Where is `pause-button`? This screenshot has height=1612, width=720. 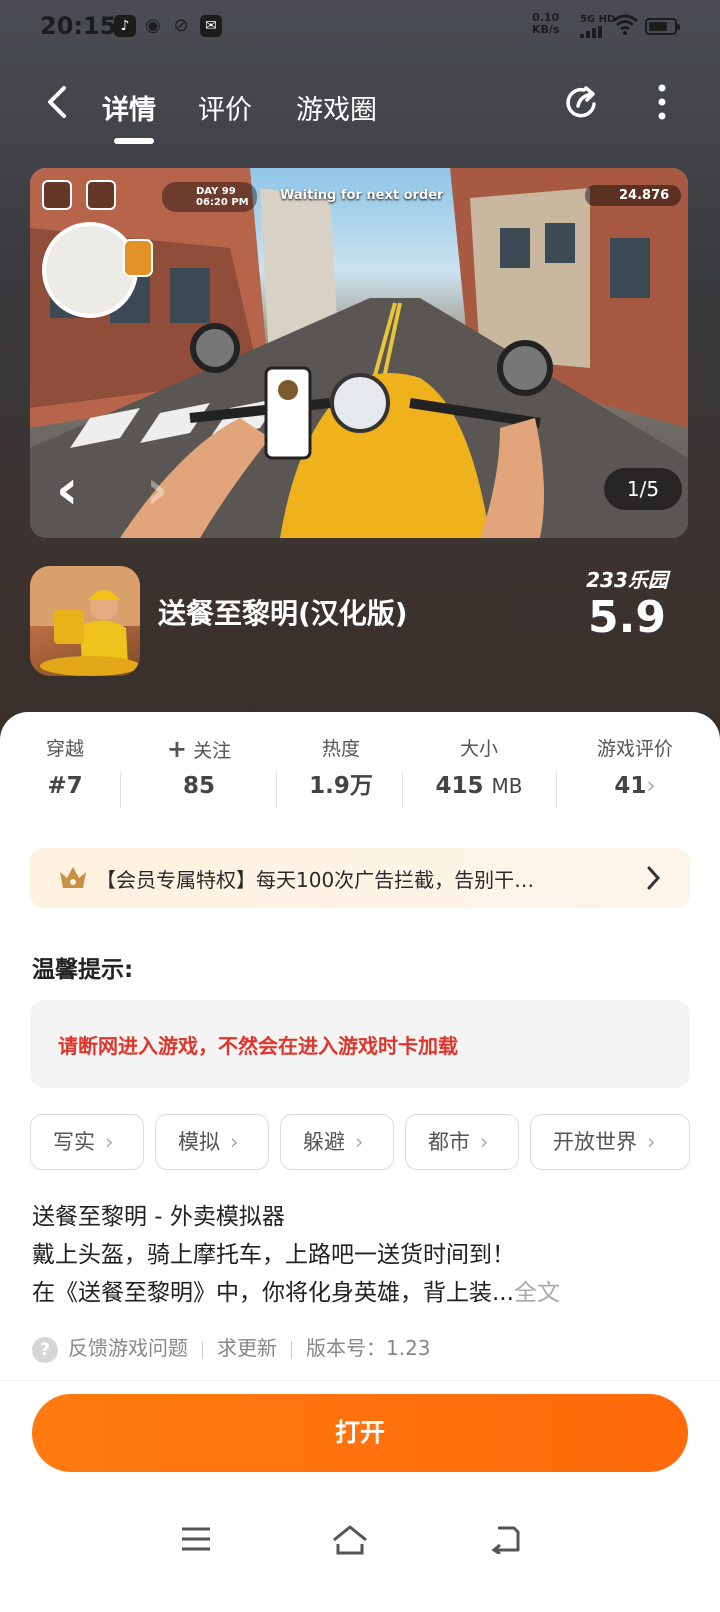
pause-button is located at coordinates (57, 195).